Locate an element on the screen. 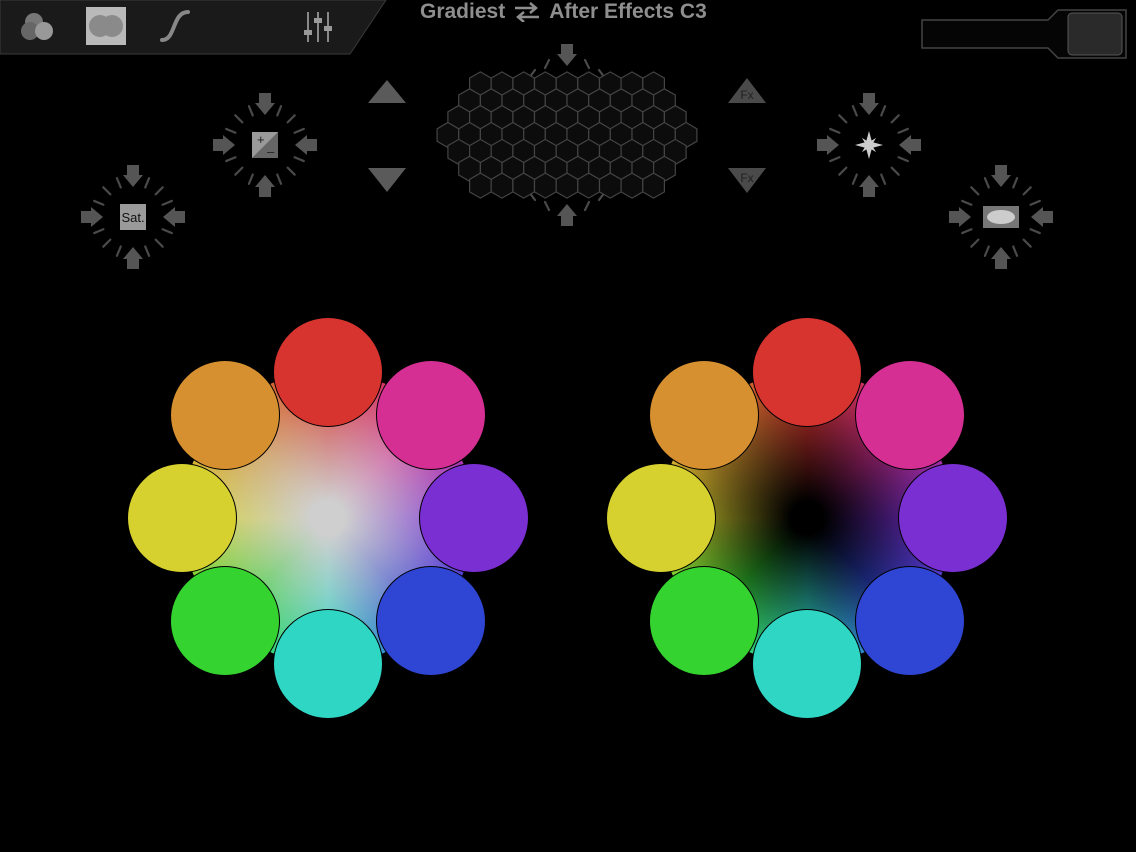  color-correction-tab is located at coordinates (107, 26).